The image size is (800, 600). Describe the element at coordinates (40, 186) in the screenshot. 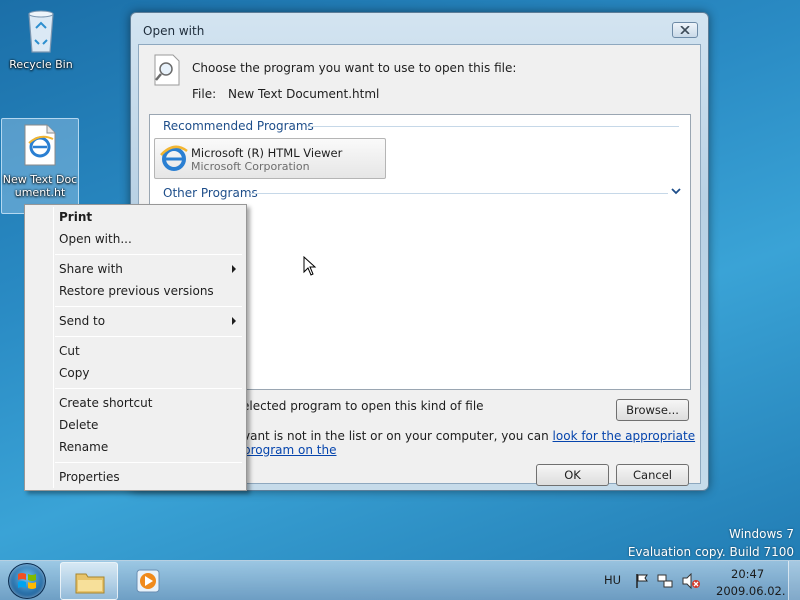

I see `desktop-icon-label: New Text Document.ht` at that location.